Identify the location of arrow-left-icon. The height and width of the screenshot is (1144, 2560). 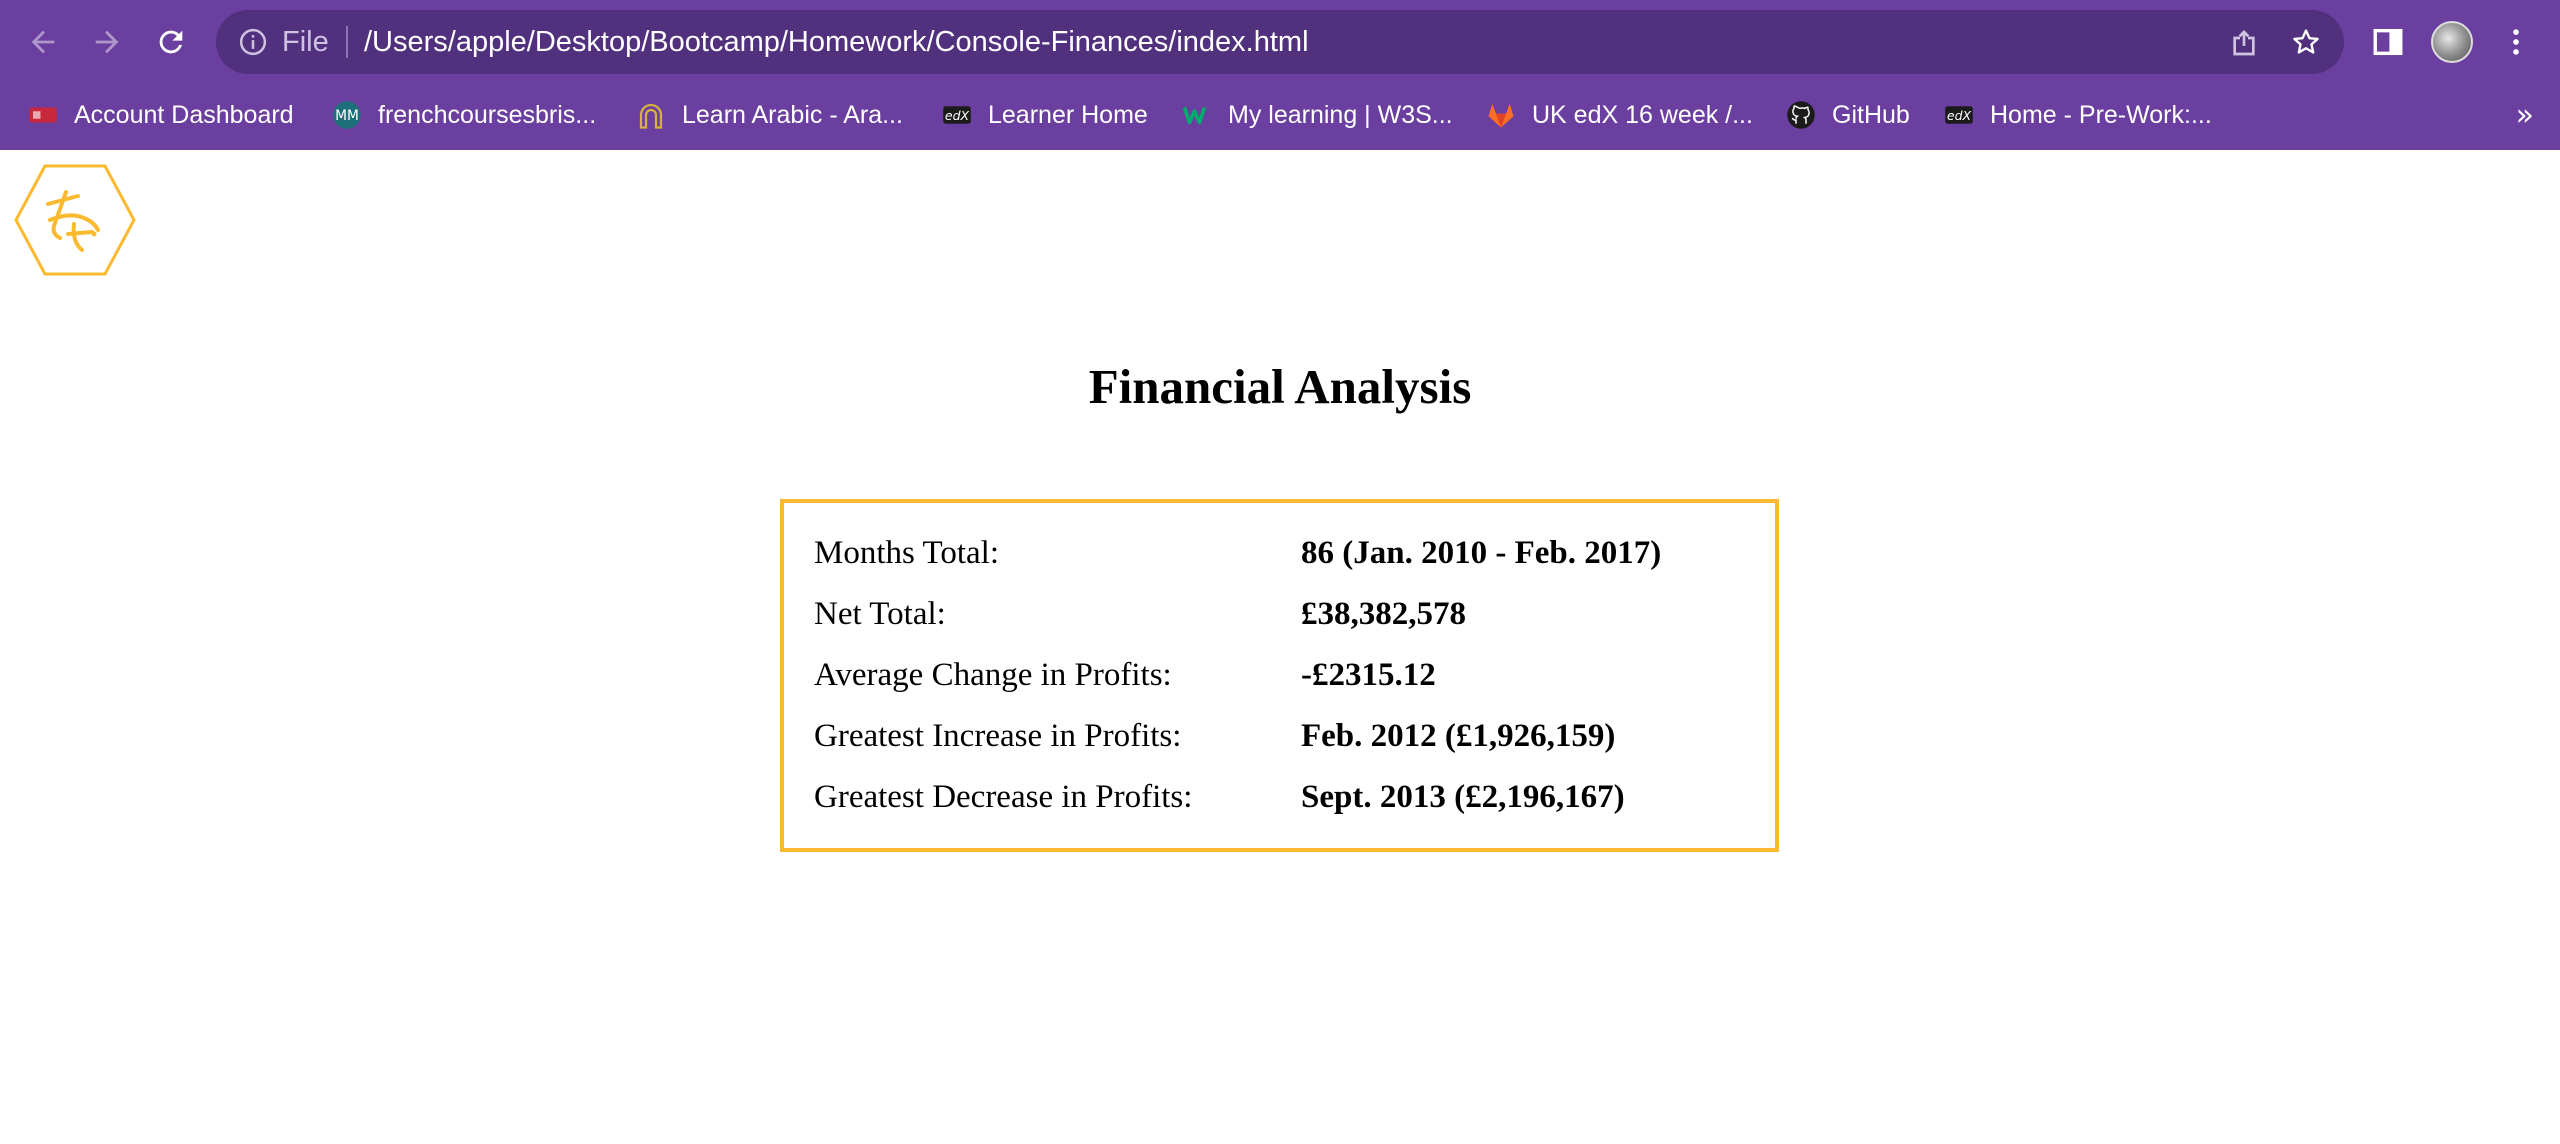
(43, 42).